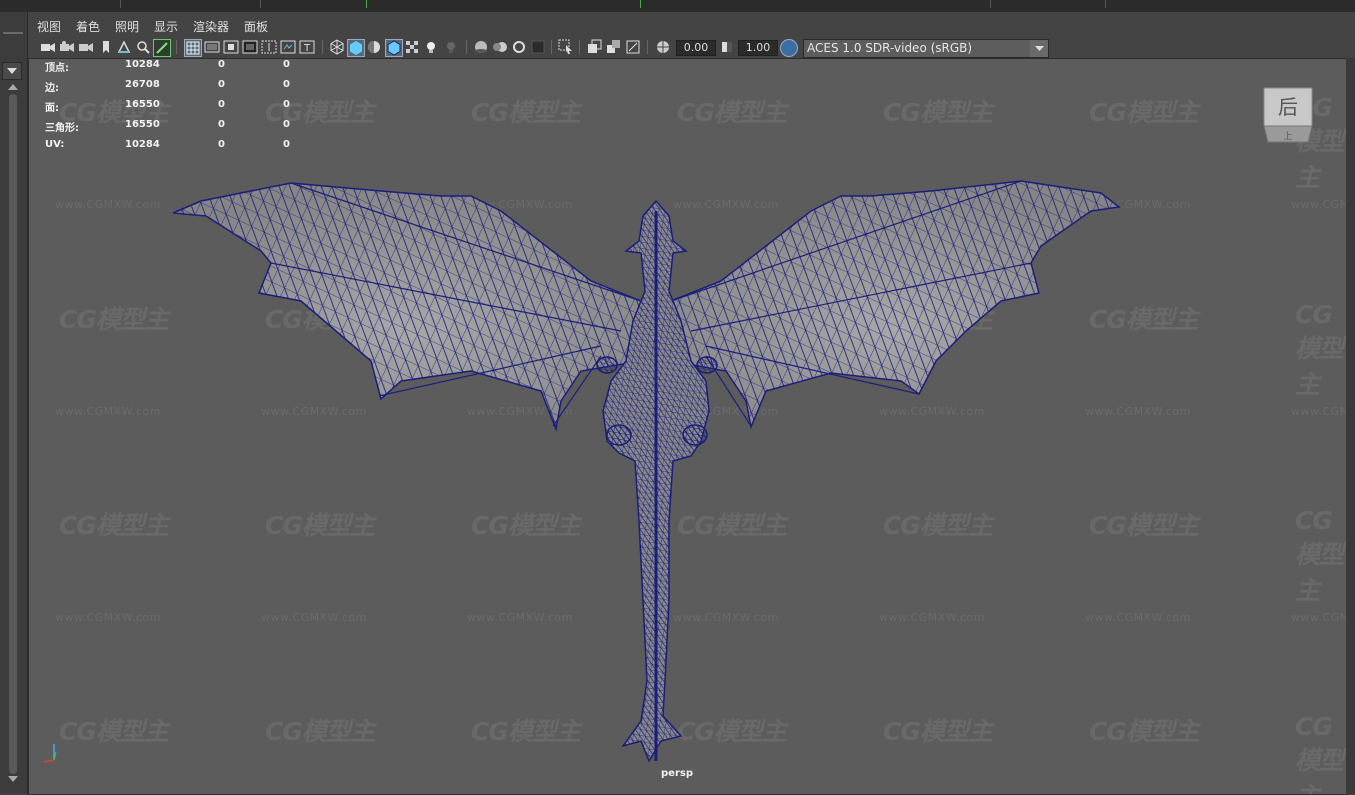  Describe the element at coordinates (727, 47) in the screenshot. I see `gamma-icon` at that location.